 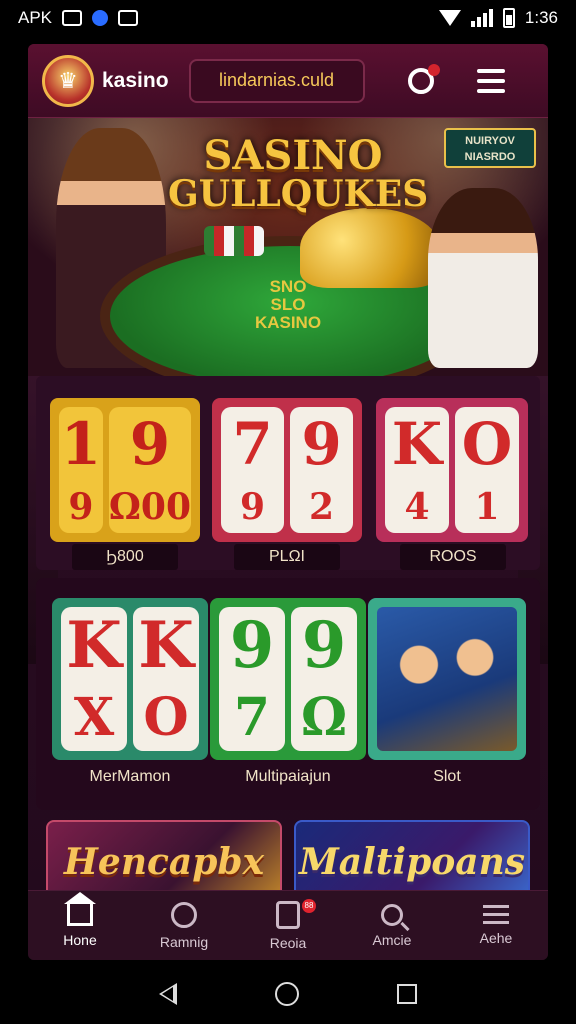 I want to click on slot-row1-machine-3-label: ROOS, so click(x=453, y=557).